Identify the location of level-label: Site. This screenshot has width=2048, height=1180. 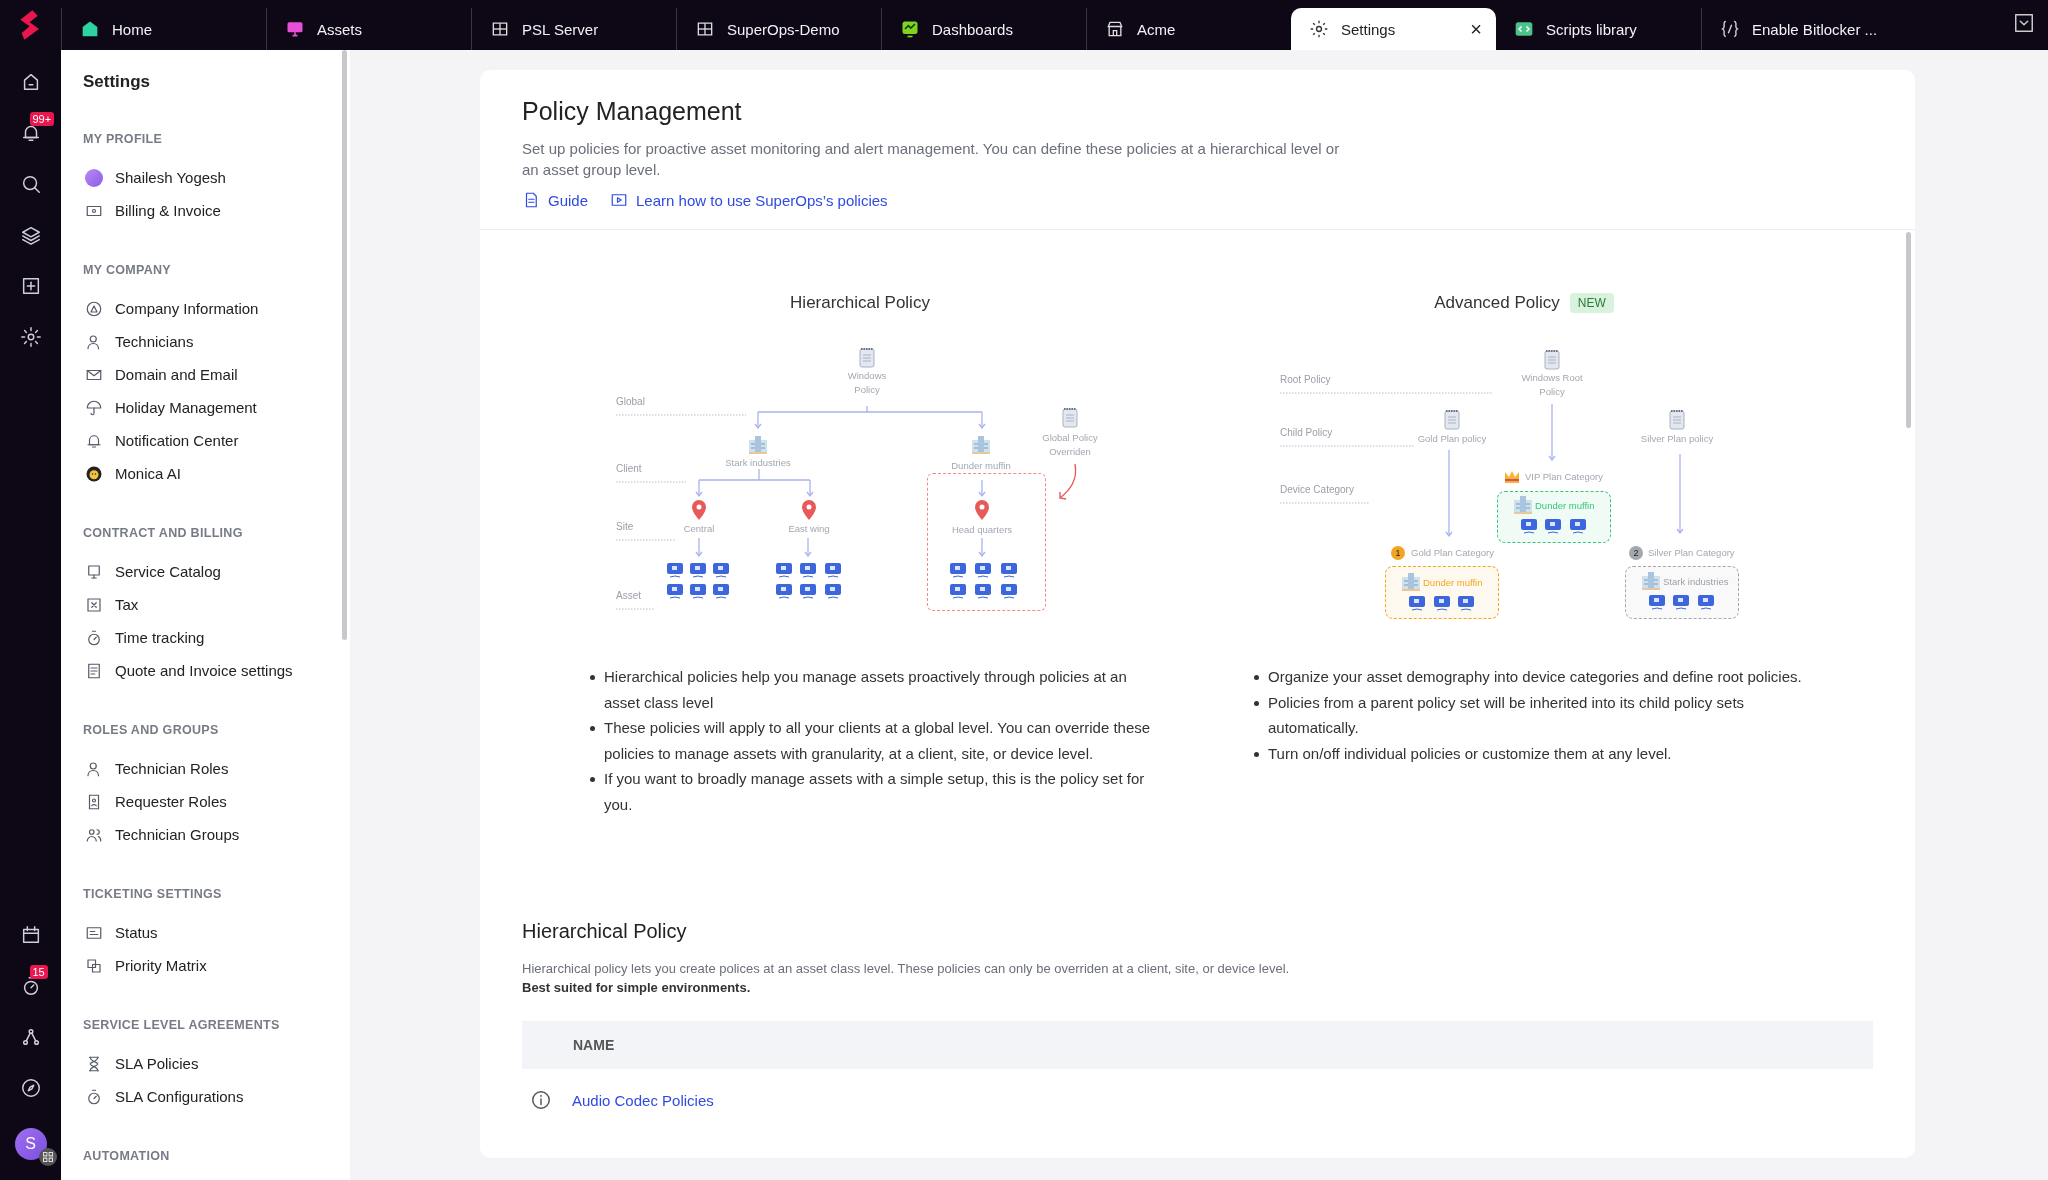
(625, 526).